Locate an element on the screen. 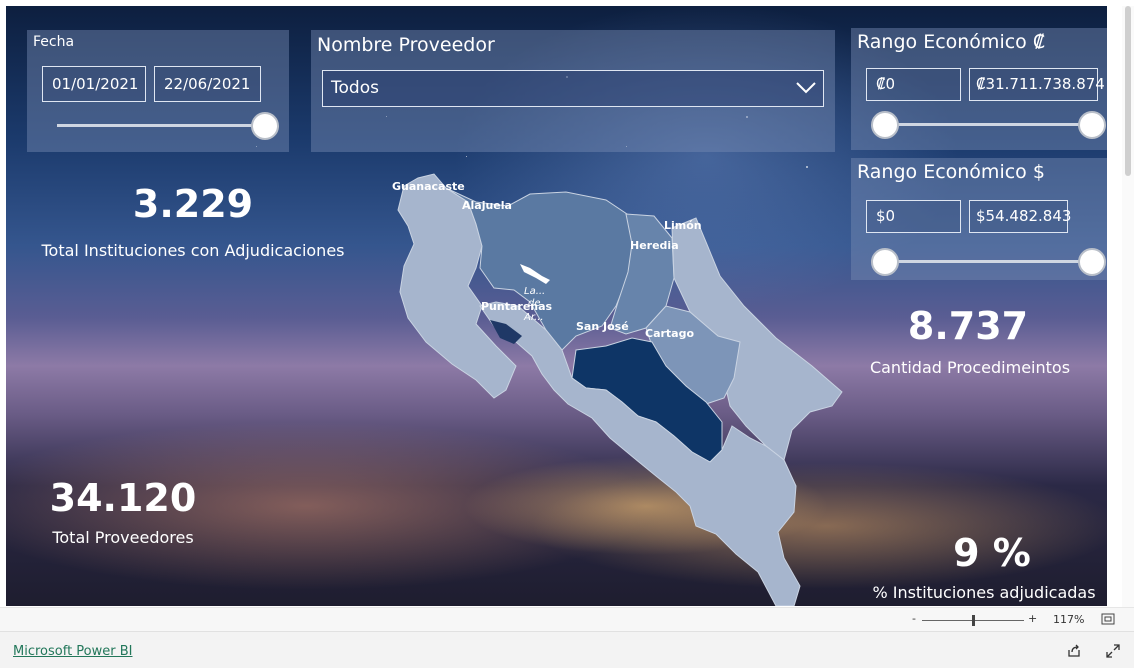  zoom-slider-handle is located at coordinates (973, 620).